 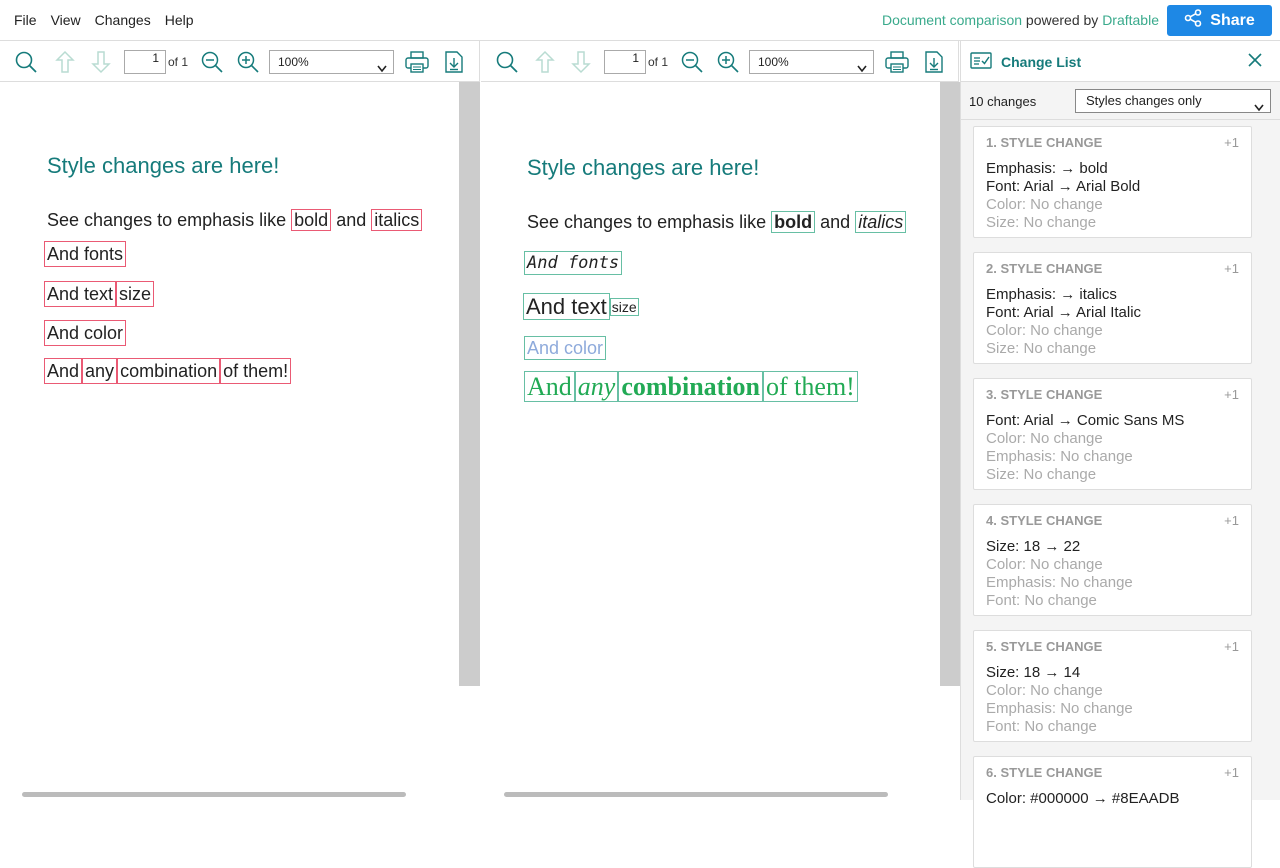 I want to click on inserted-color: And color, so click(x=565, y=348).